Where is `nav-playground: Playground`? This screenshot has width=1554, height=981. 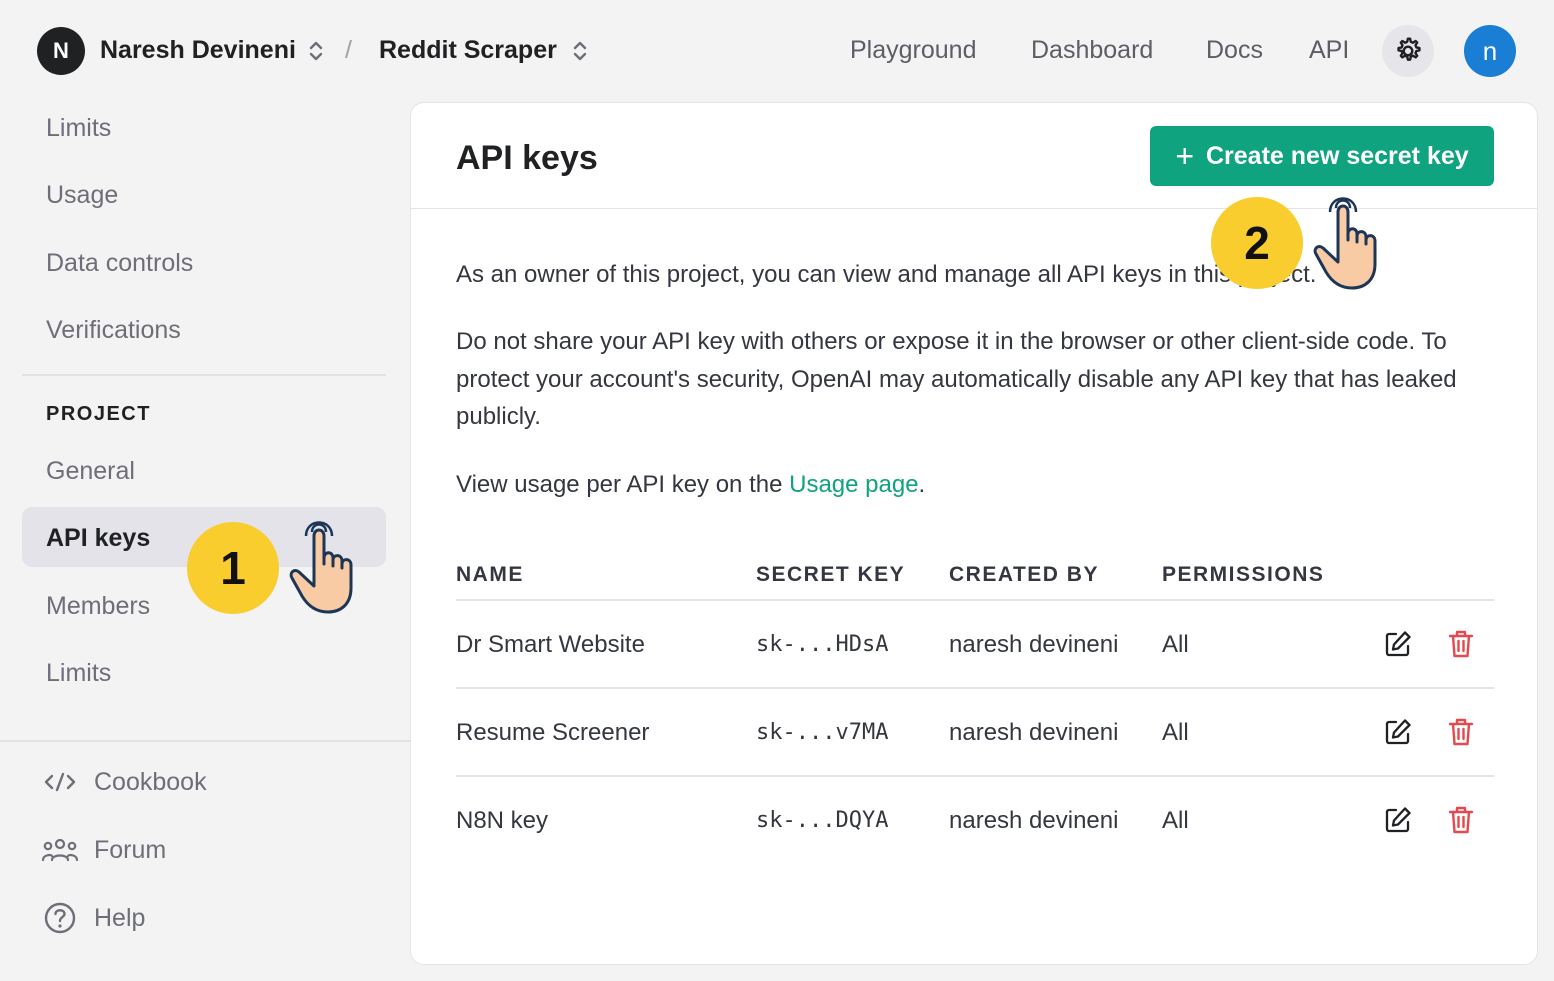 nav-playground: Playground is located at coordinates (913, 50).